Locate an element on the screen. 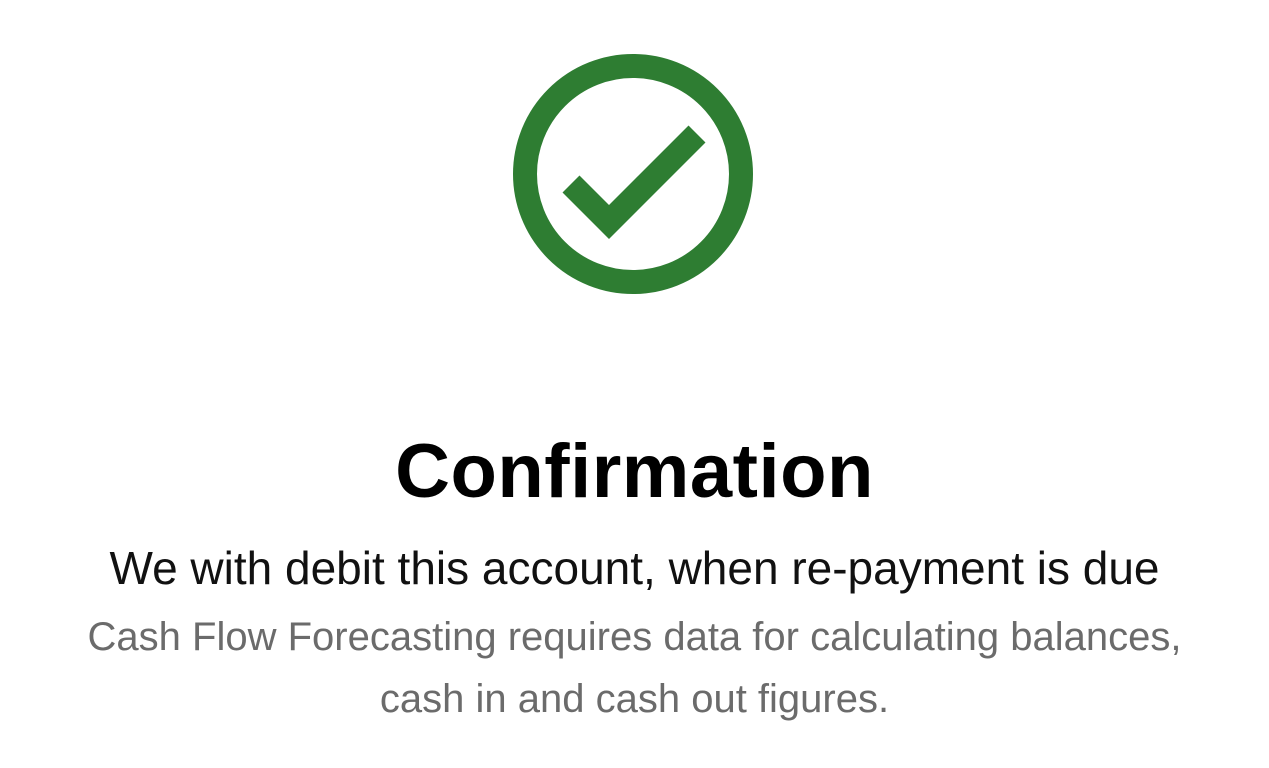  confirmation-title: Confirmation is located at coordinates (634, 471).